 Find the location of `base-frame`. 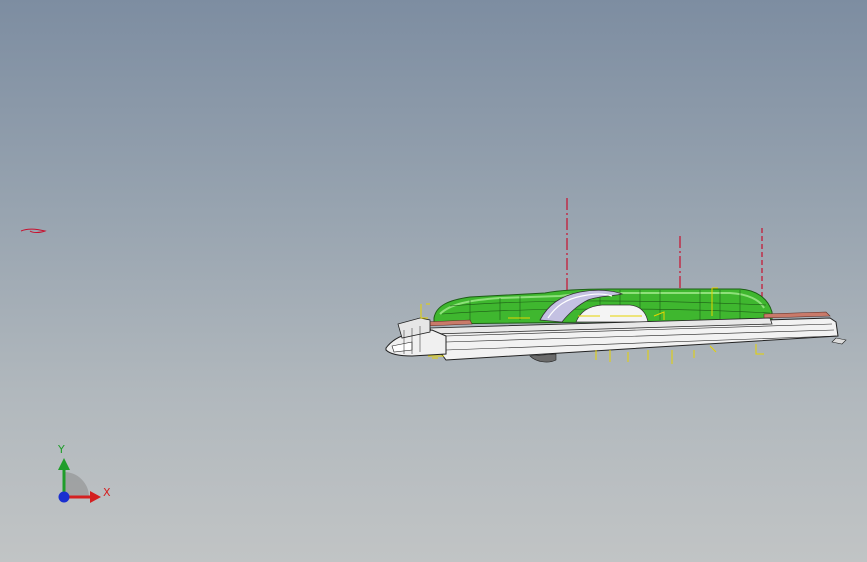

base-frame is located at coordinates (638, 339).